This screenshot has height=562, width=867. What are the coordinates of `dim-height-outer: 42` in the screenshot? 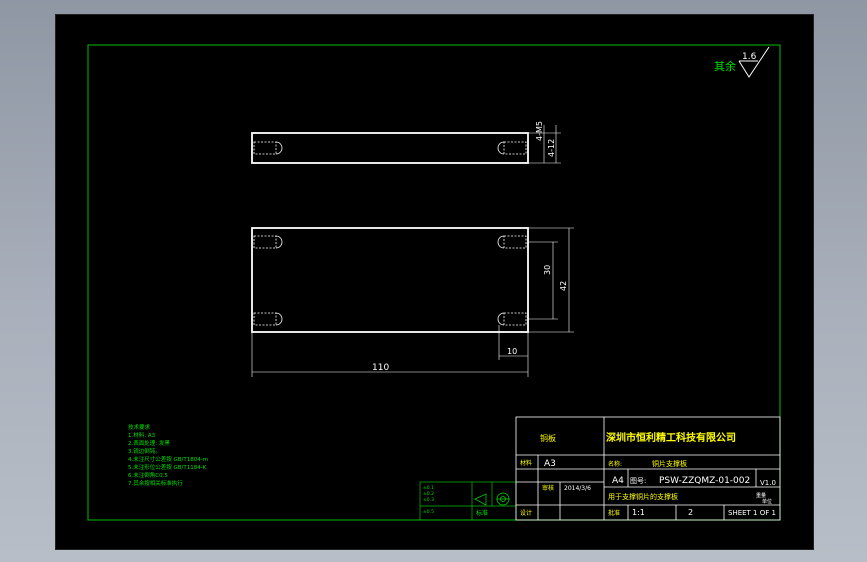 It's located at (563, 286).